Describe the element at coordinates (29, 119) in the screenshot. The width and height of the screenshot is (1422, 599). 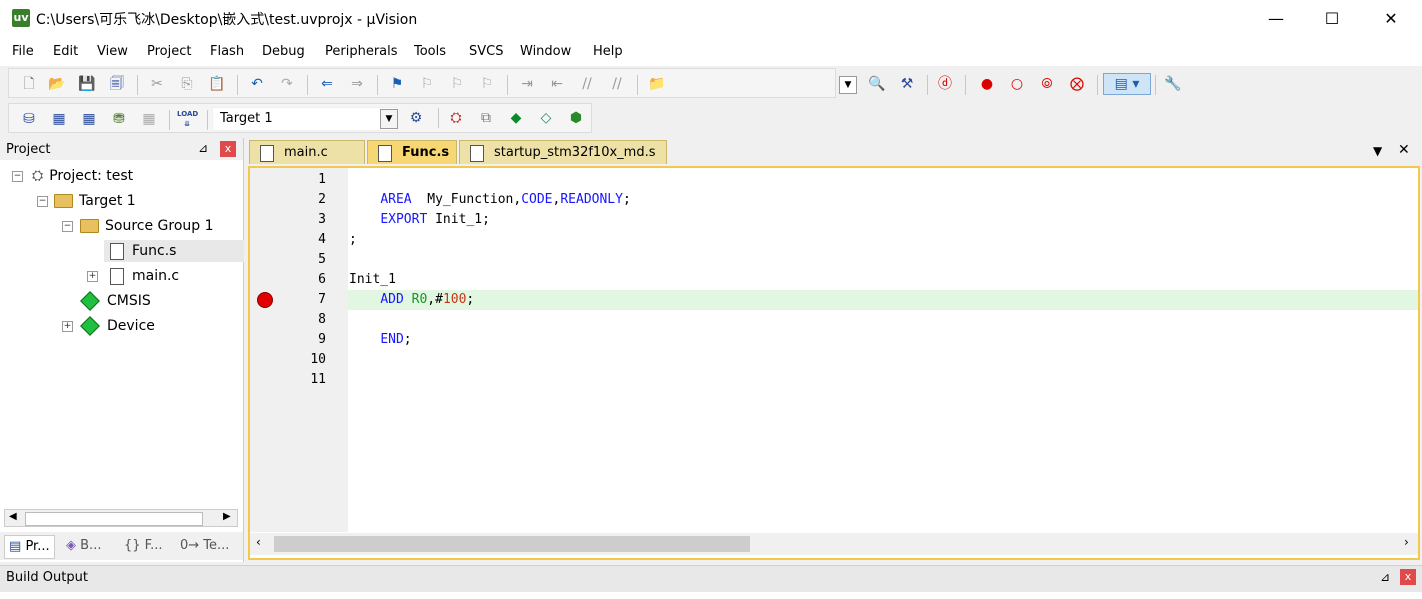
I see `translate-icon: ⛁` at that location.